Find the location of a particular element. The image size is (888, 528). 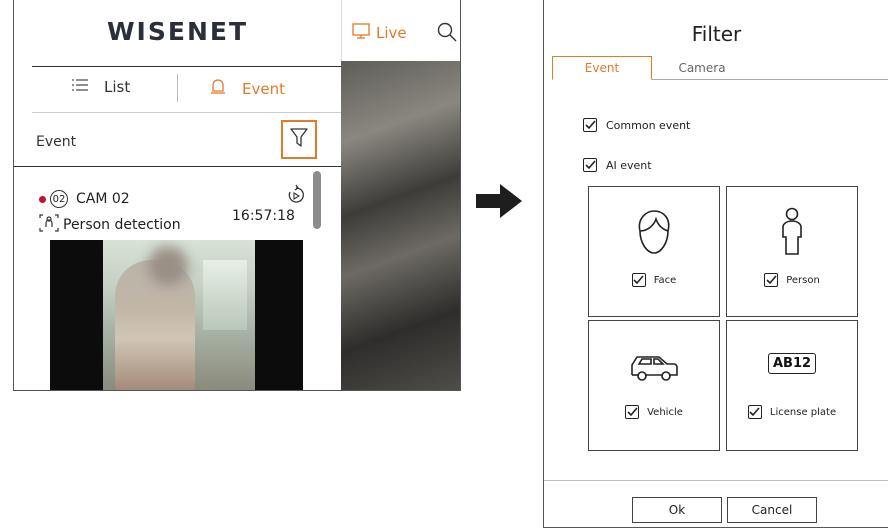

section-title: Event is located at coordinates (56, 142).